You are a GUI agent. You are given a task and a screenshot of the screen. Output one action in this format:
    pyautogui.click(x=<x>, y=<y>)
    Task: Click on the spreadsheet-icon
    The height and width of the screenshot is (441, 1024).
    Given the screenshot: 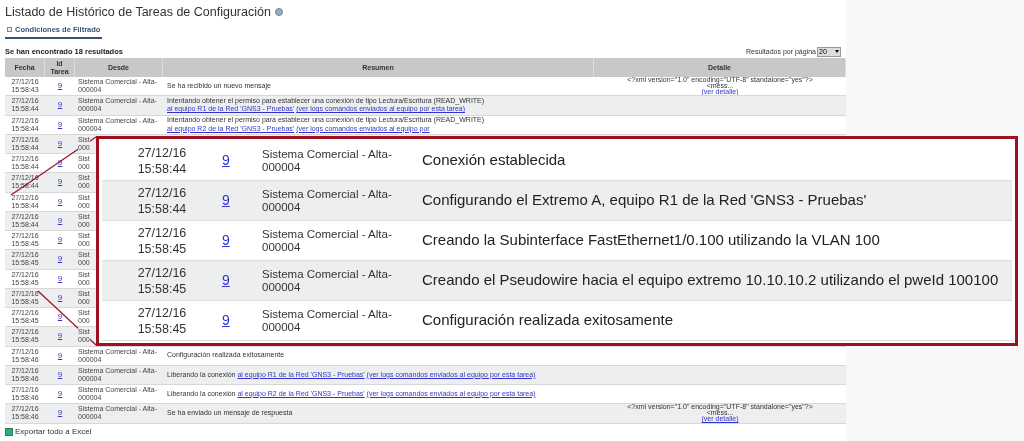 What is the action you would take?
    pyautogui.click(x=9, y=431)
    